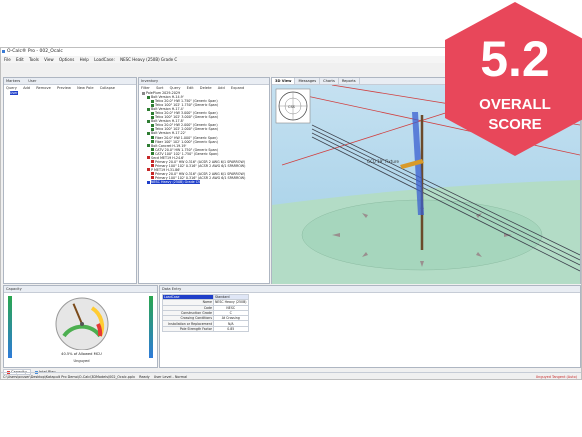  Describe the element at coordinates (81, 361) in the screenshot. I see `capacity-status: Unguyed` at that location.